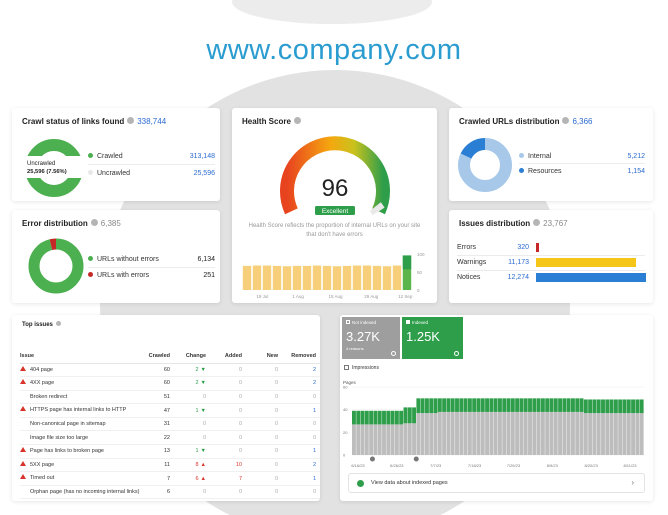  I want to click on with-errors-value: 251, so click(209, 275).